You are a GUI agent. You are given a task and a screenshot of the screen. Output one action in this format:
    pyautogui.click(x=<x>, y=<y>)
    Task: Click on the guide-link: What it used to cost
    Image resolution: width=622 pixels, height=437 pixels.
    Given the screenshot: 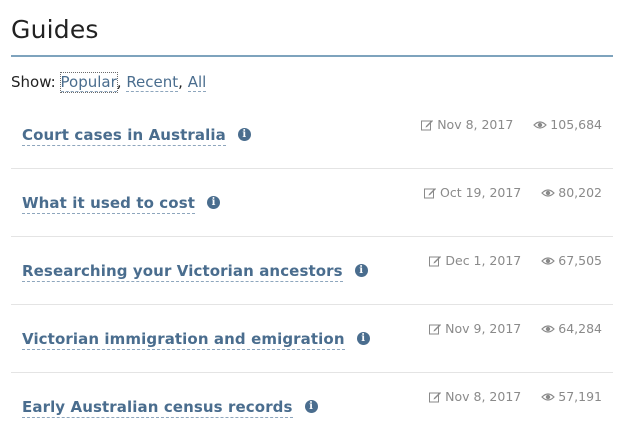 What is the action you would take?
    pyautogui.click(x=109, y=204)
    